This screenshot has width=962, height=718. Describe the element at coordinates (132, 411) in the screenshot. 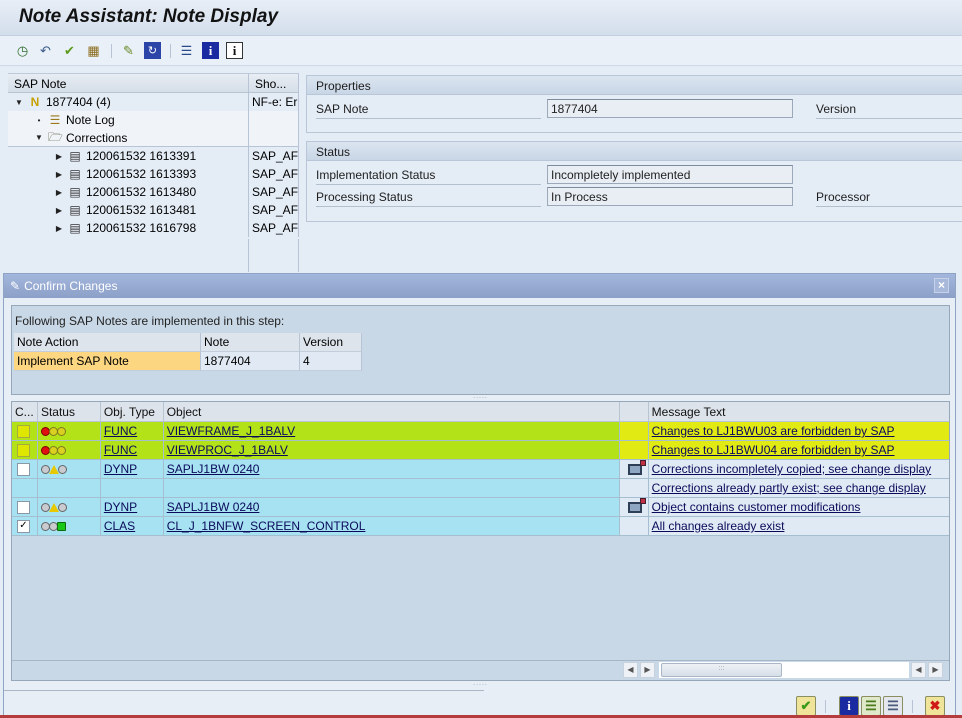

I see `header-obj-type: Obj. Type` at that location.